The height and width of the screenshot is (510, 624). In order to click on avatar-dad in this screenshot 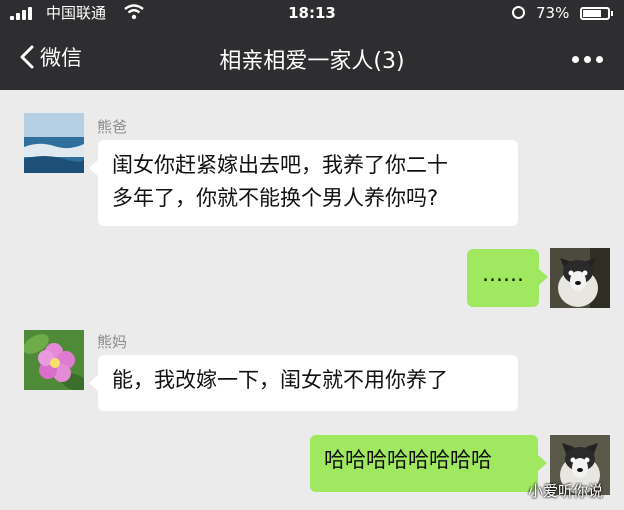, I will do `click(54, 143)`.